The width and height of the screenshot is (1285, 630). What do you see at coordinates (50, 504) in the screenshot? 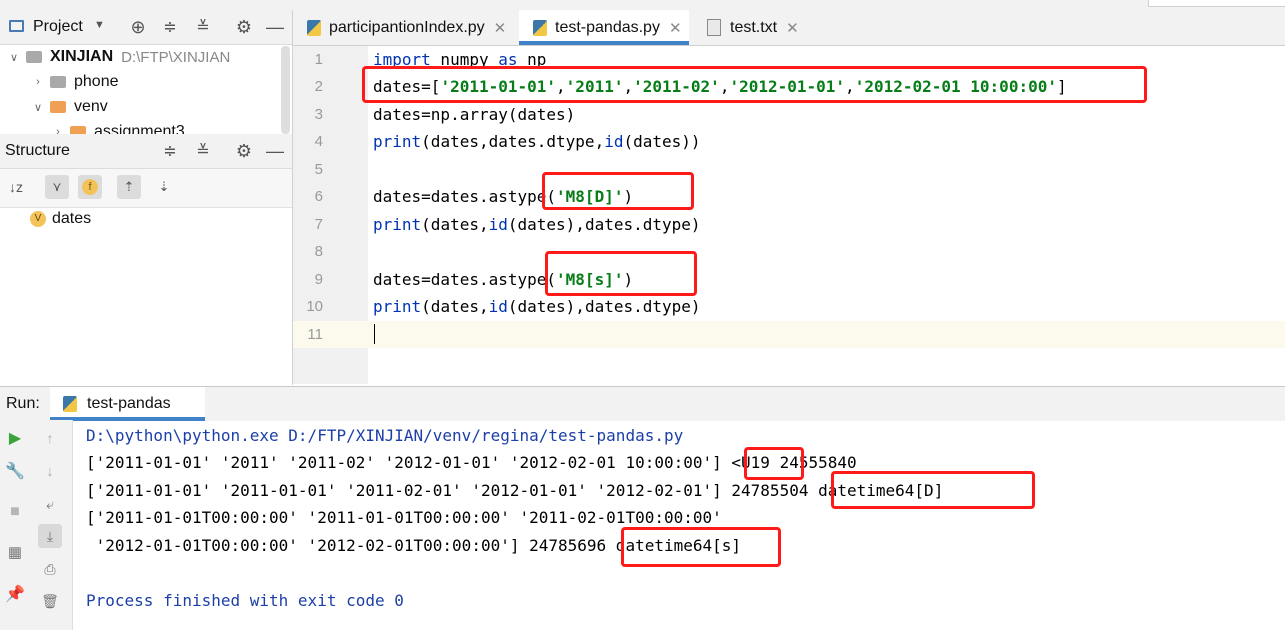
I see `soft-wrap-icon: ⤶` at bounding box center [50, 504].